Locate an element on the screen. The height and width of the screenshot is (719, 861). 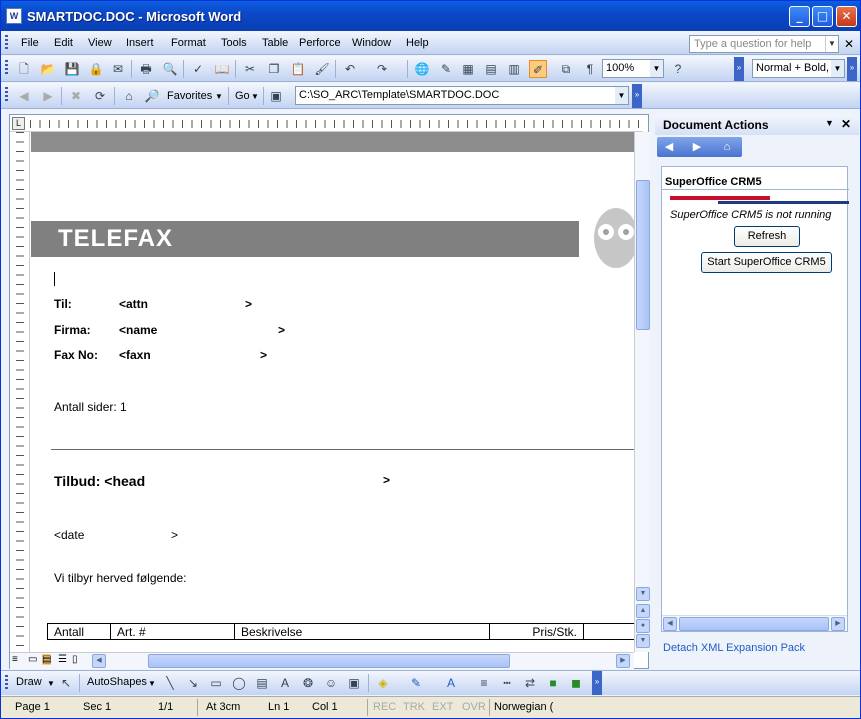
save-icon: 💾 is located at coordinates (72, 69).